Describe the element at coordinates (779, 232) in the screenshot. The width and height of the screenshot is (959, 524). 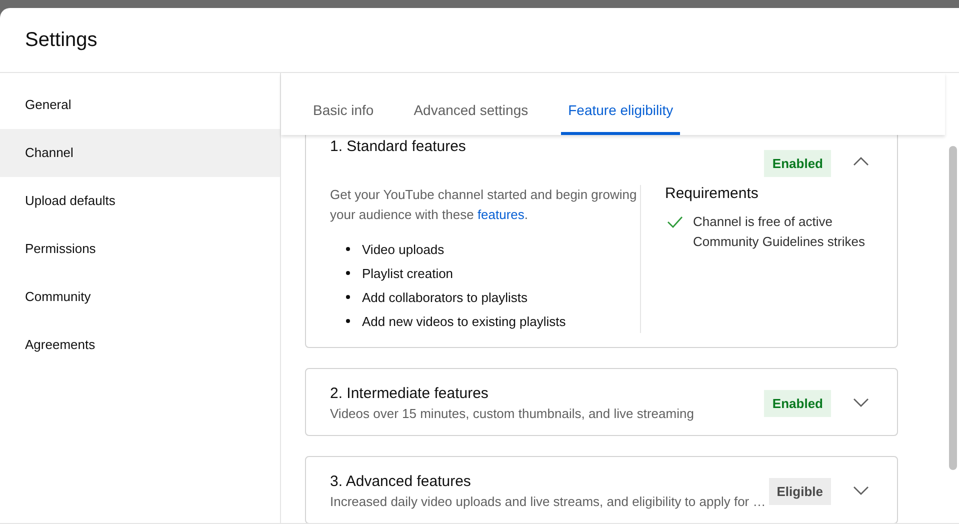
I see `requirement-text: Channel is free of active Community Guidelines strikes` at that location.